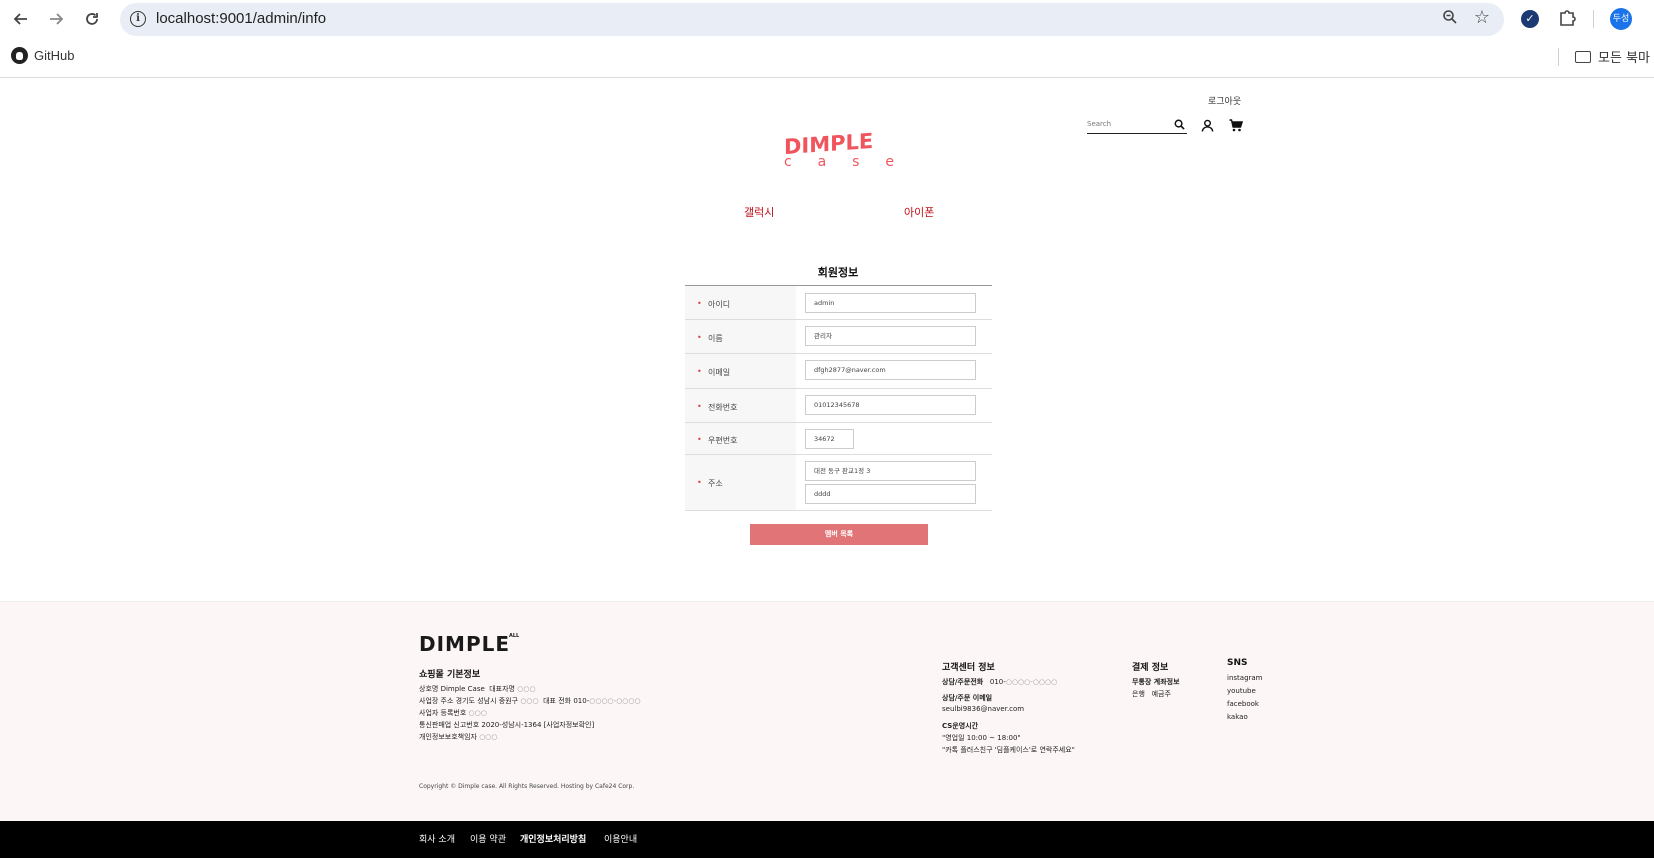 This screenshot has width=1654, height=858. Describe the element at coordinates (443, 713) in the screenshot. I see `line-label: 사업자 등록번호` at that location.